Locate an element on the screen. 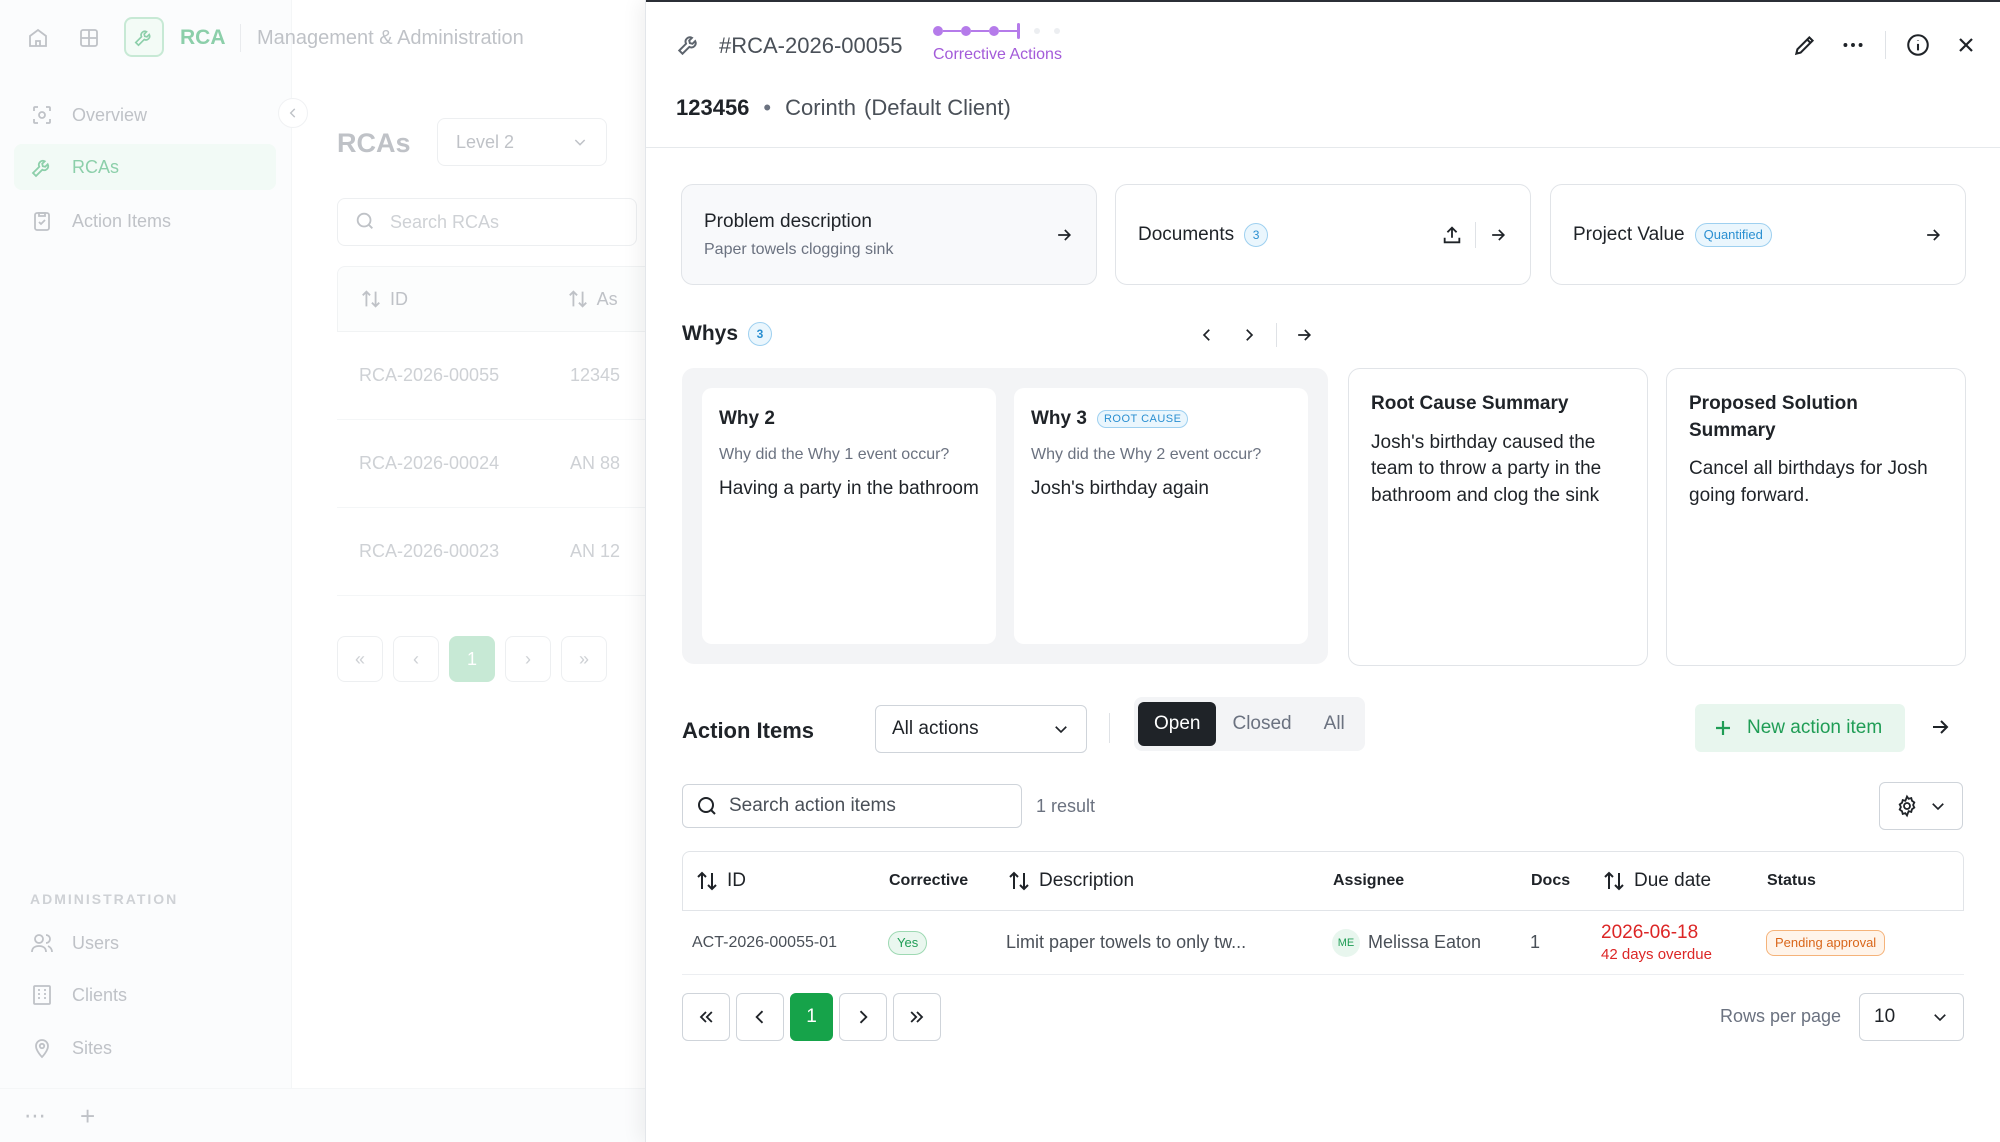 The width and height of the screenshot is (2000, 1142). stage-label: Corrective Actions is located at coordinates (997, 54).